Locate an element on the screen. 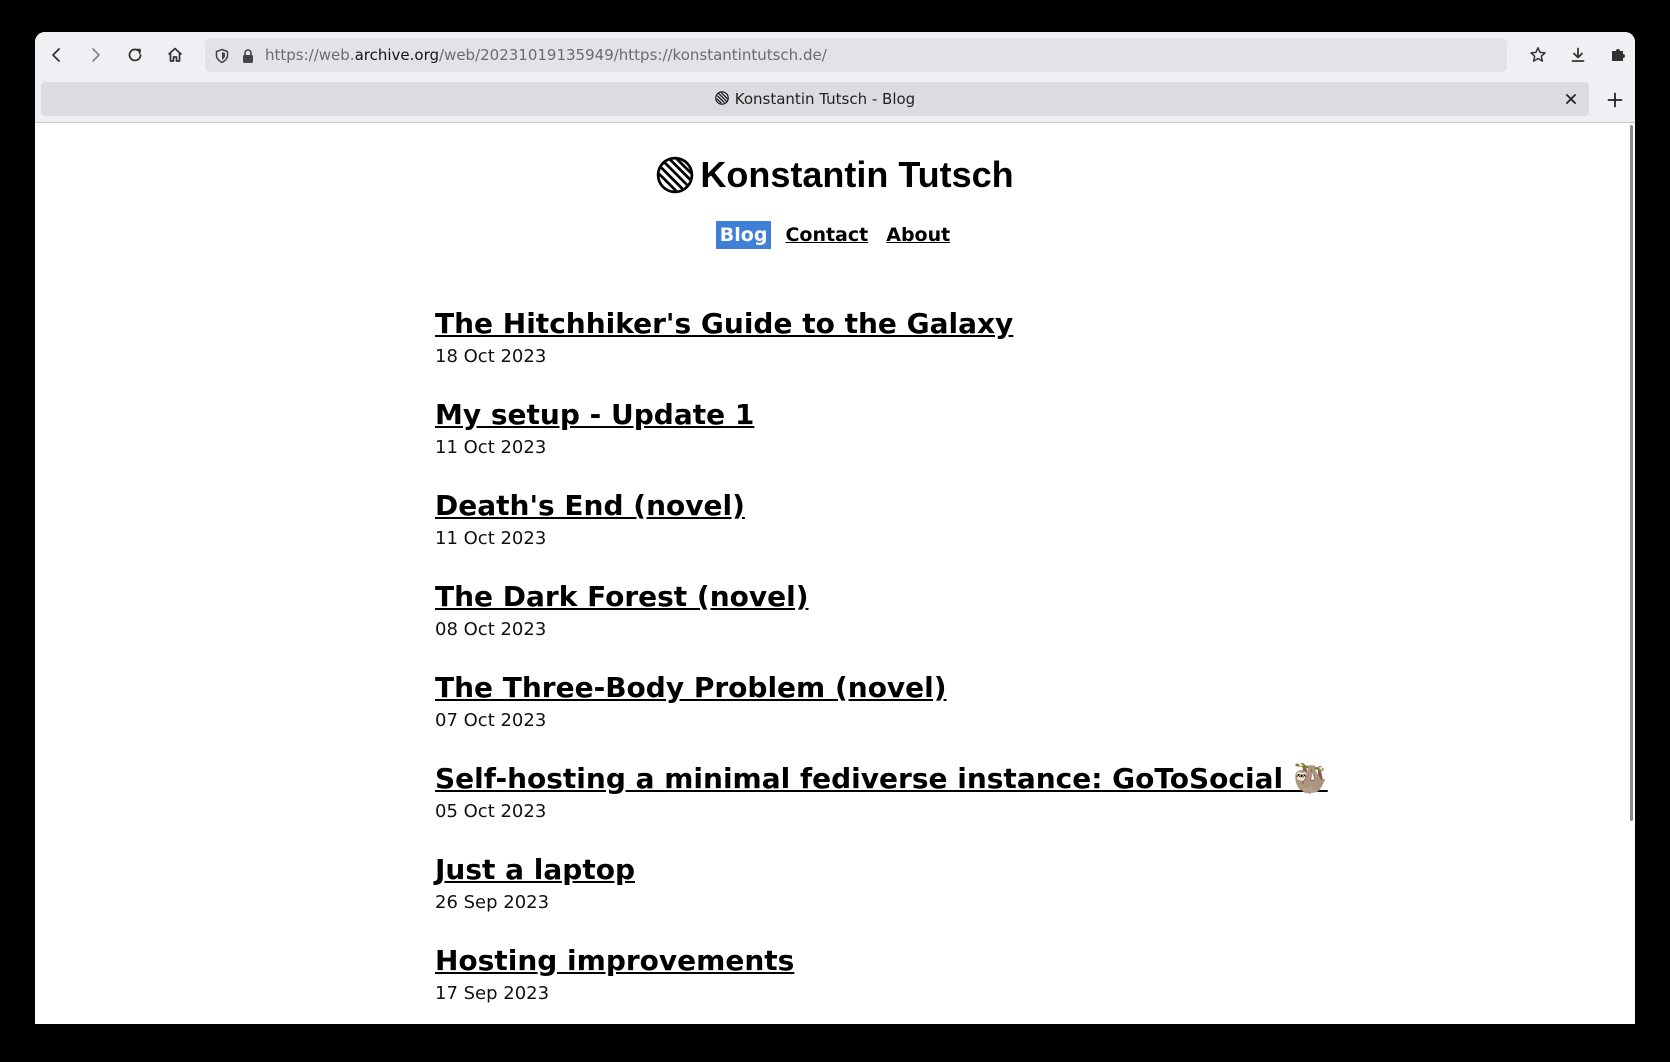 The width and height of the screenshot is (1670, 1062). new-tab-button is located at coordinates (1615, 100).